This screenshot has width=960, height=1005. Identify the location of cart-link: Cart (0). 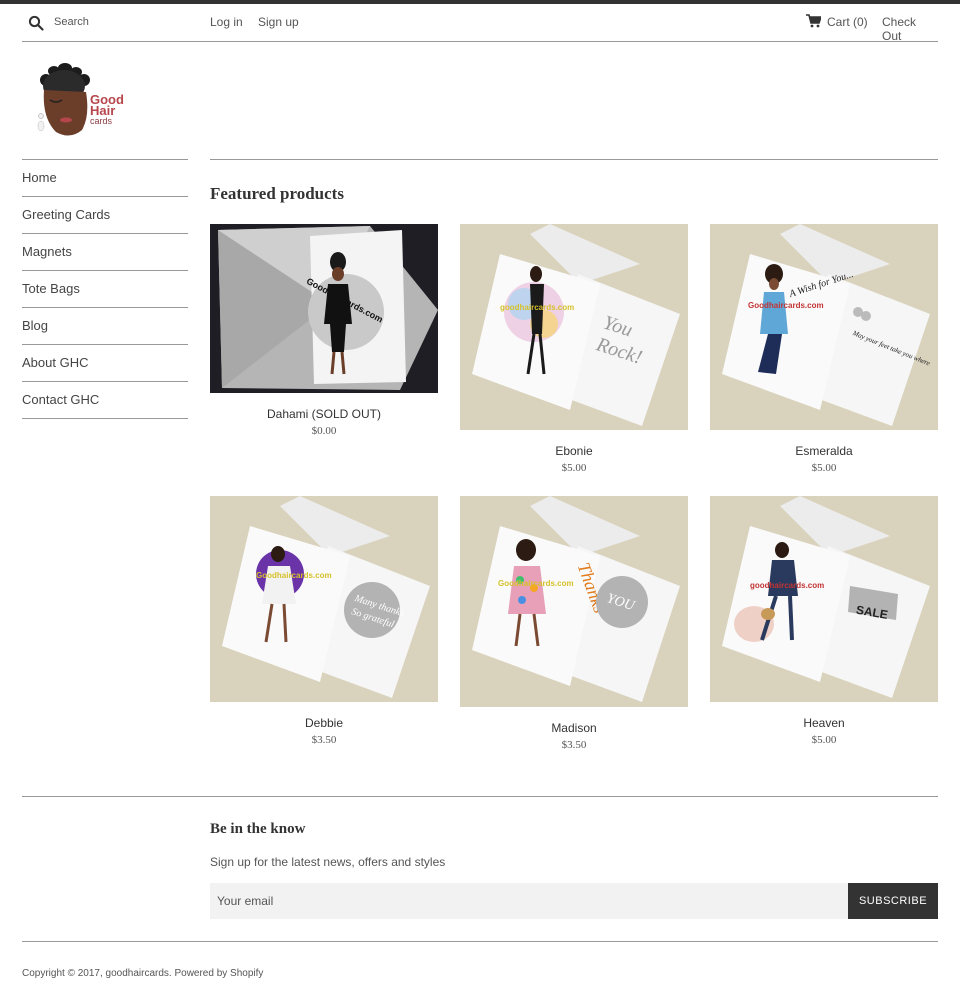
(847, 22).